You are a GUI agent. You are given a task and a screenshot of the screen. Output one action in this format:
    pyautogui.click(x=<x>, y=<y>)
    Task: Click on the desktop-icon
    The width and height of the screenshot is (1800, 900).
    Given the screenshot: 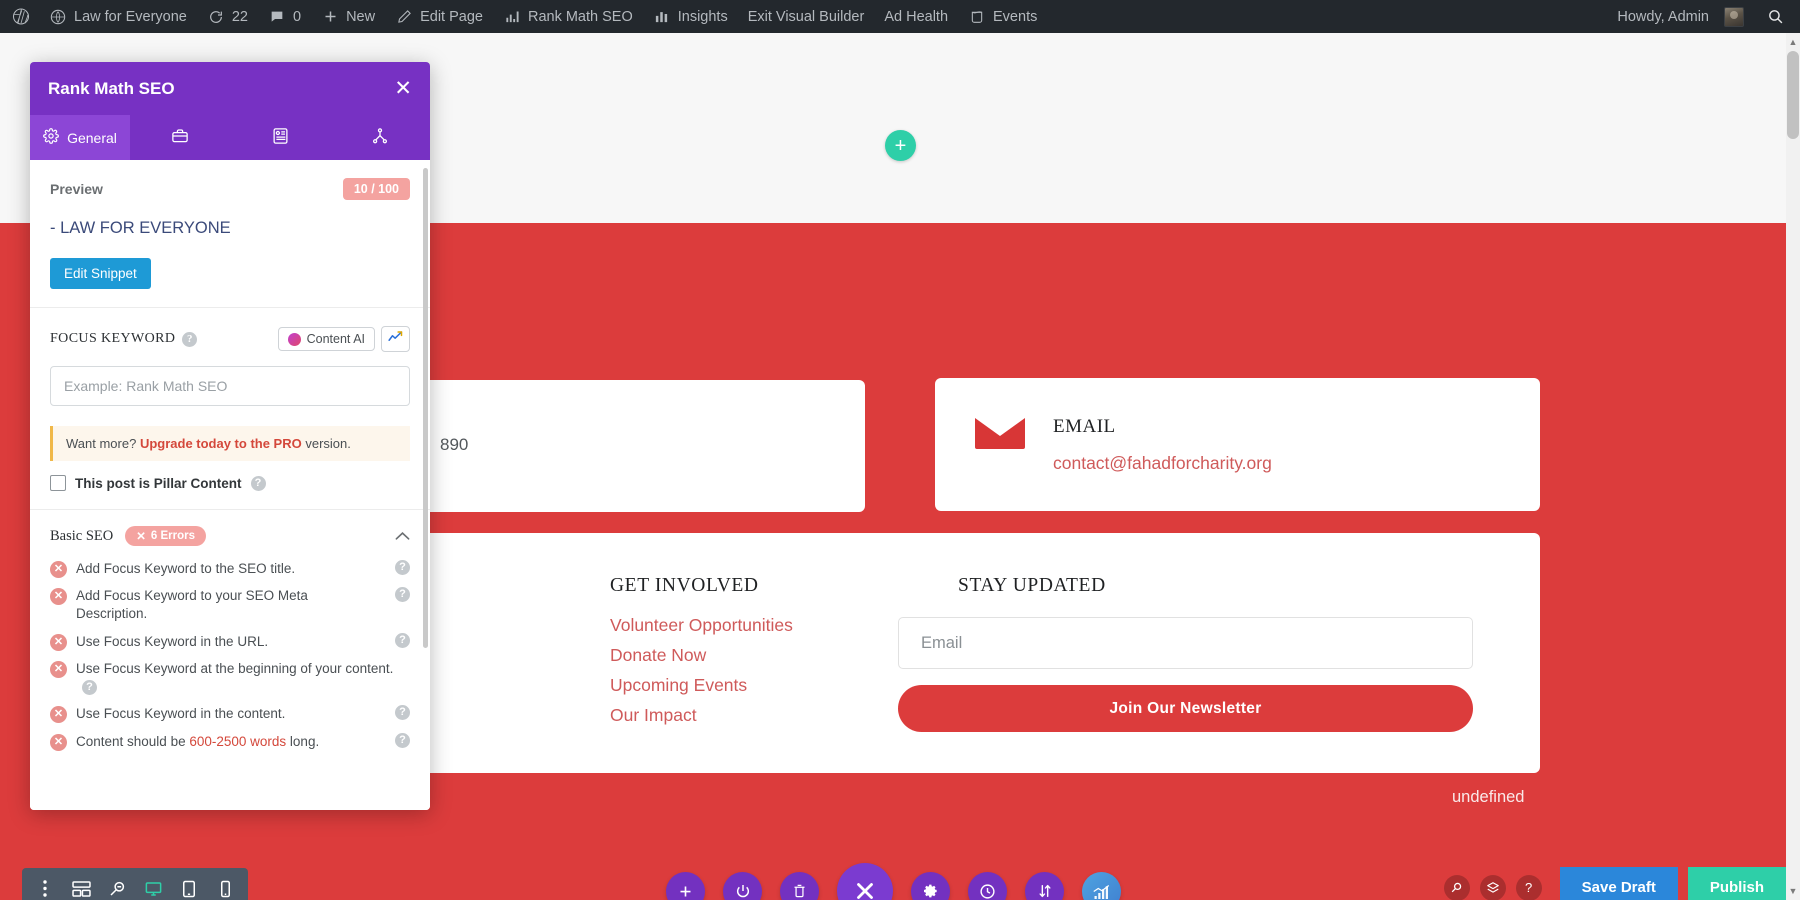 What is the action you would take?
    pyautogui.click(x=153, y=886)
    